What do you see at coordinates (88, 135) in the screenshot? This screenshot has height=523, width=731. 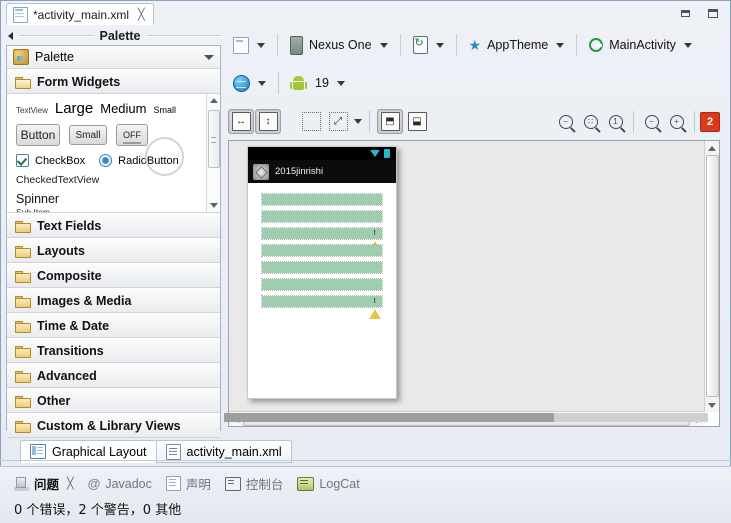 I see `widget-small-button: Small` at bounding box center [88, 135].